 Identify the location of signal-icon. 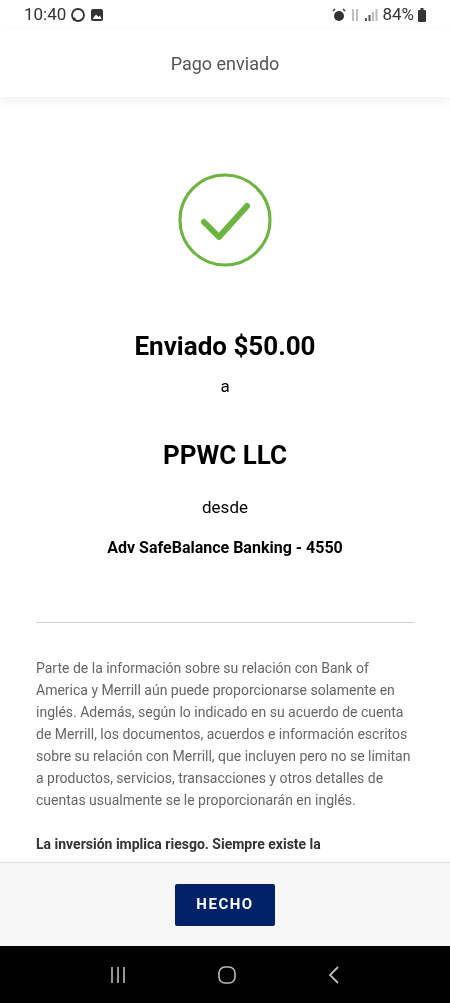
(371, 15).